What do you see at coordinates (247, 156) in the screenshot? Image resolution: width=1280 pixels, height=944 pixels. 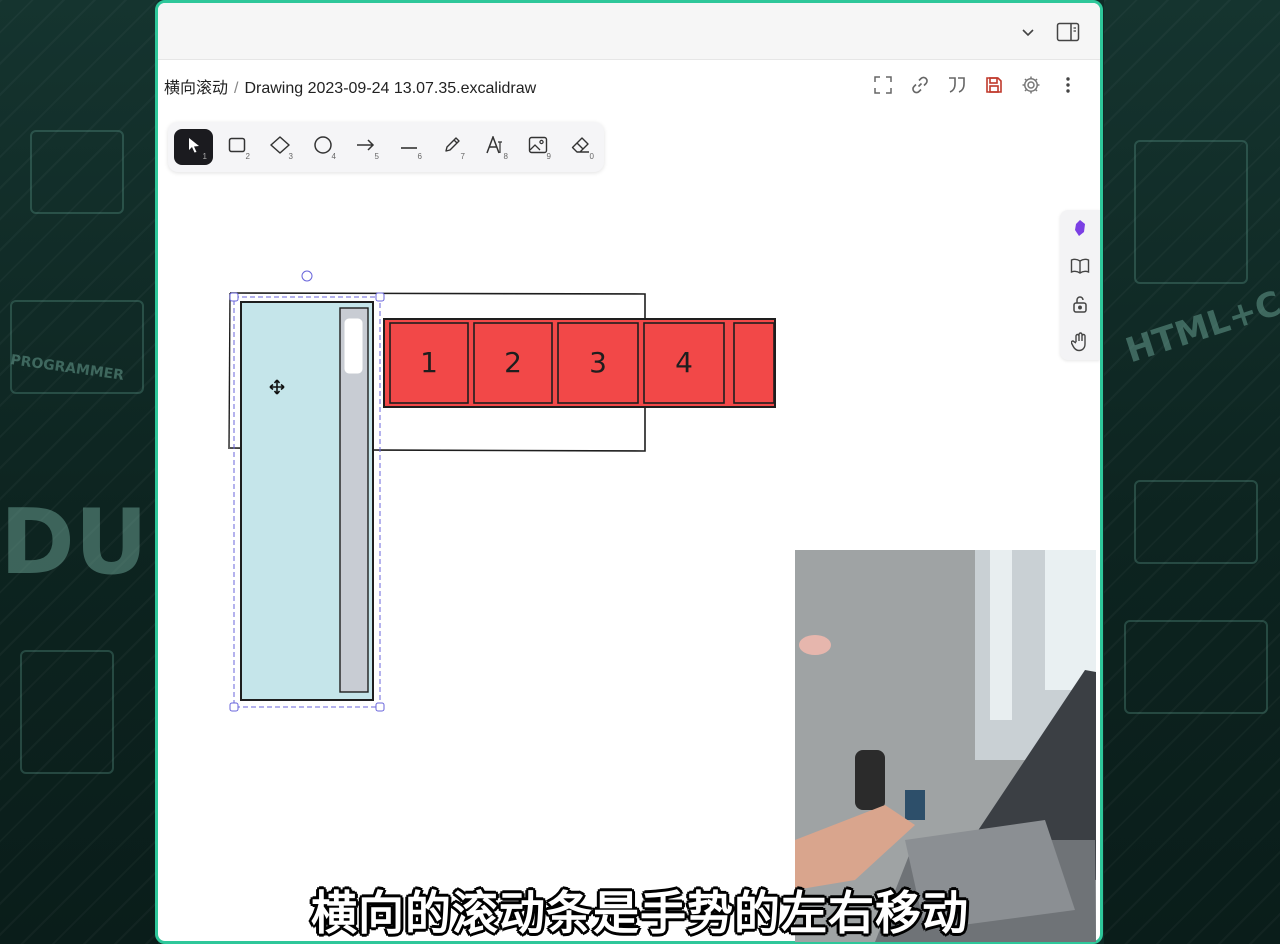 I see `tool-key: 2` at bounding box center [247, 156].